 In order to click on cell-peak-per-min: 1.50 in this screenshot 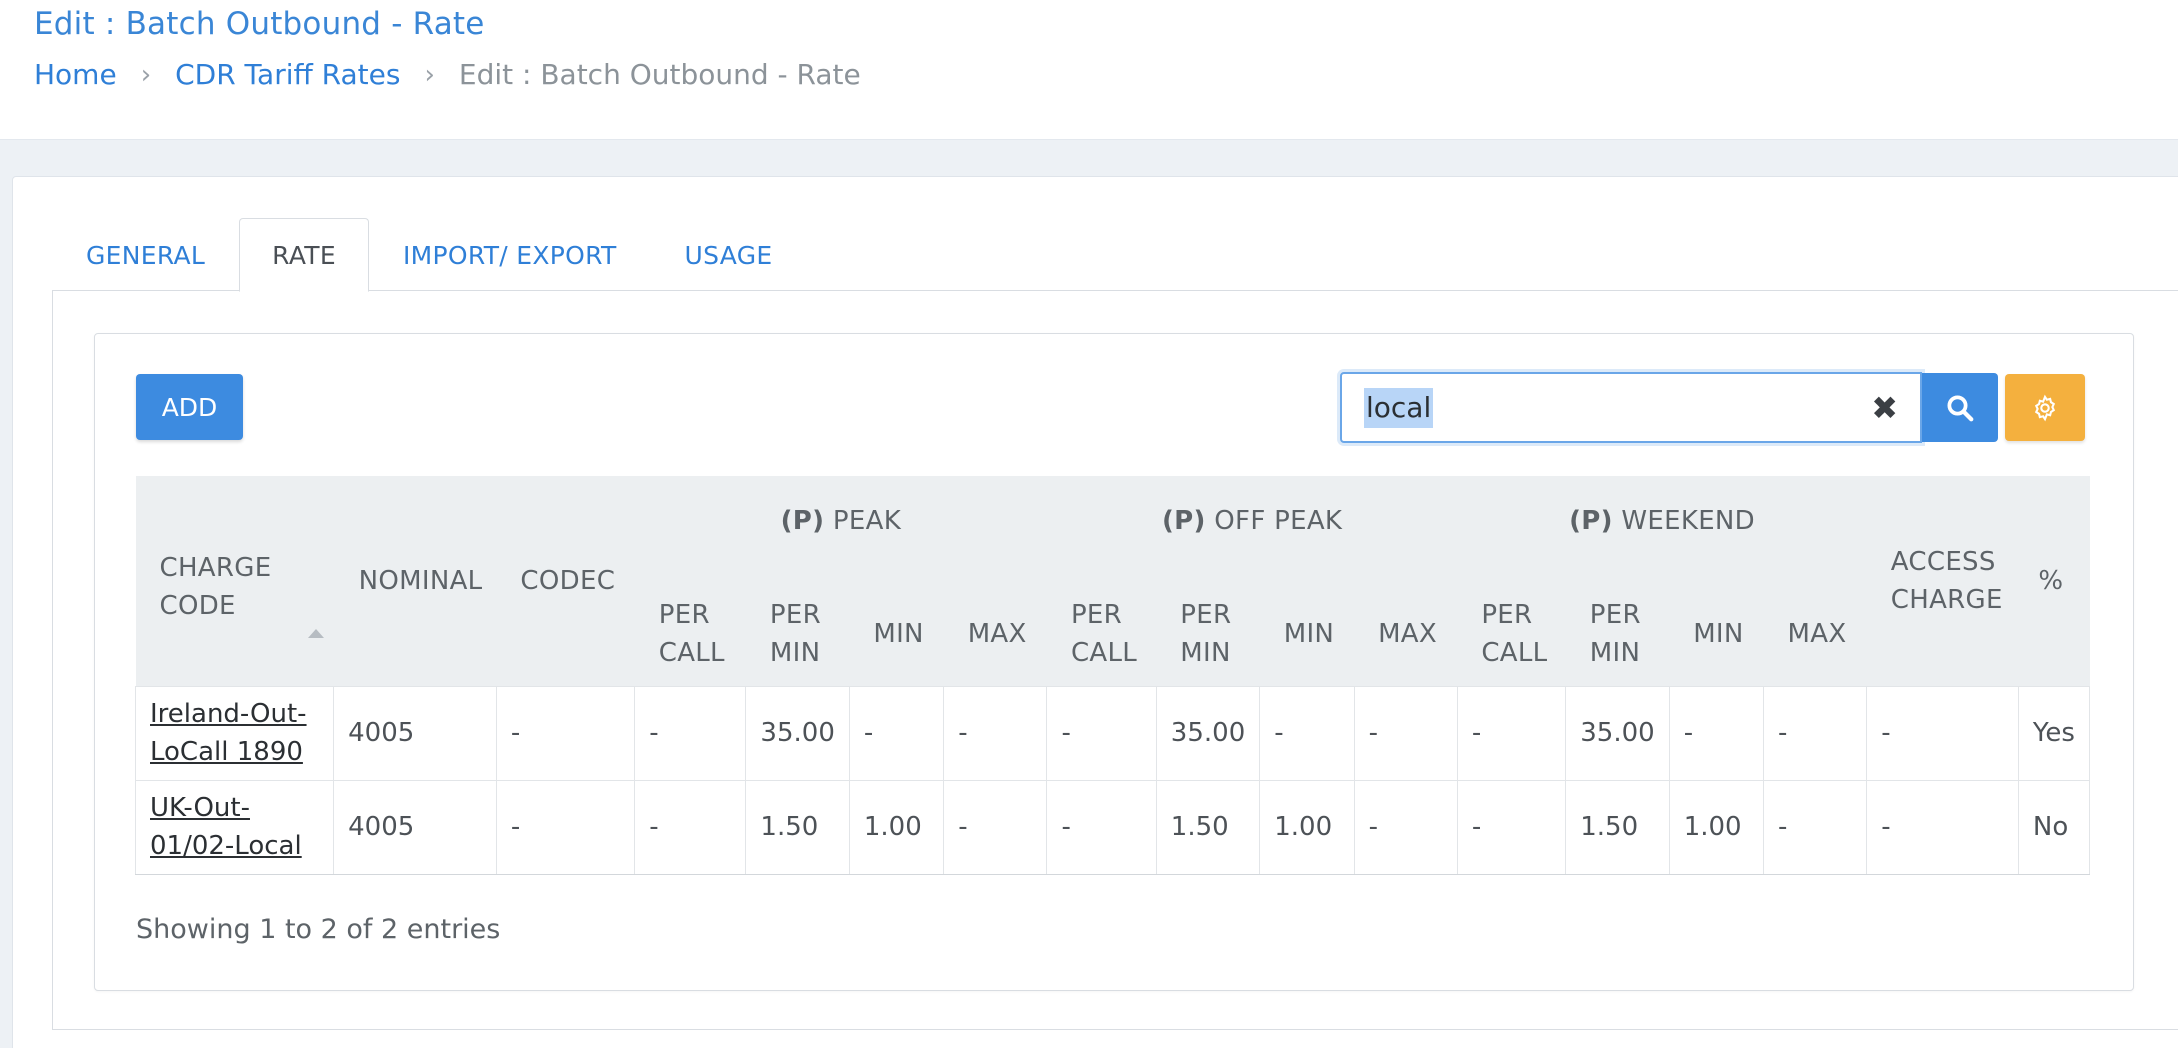, I will do `click(797, 827)`.